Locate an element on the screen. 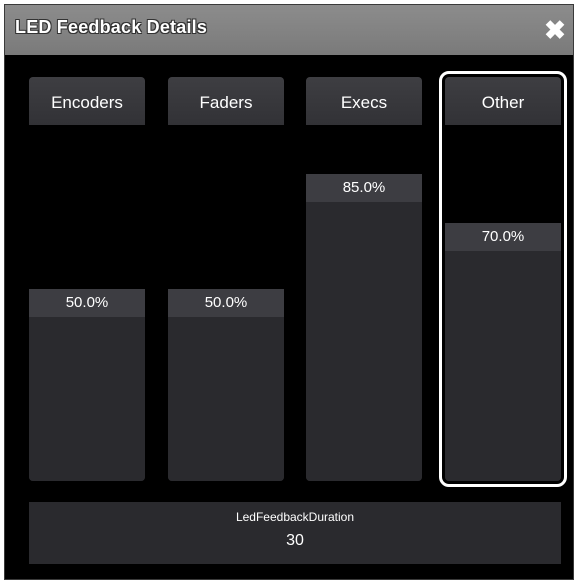  fader-label: Faders is located at coordinates (226, 102).